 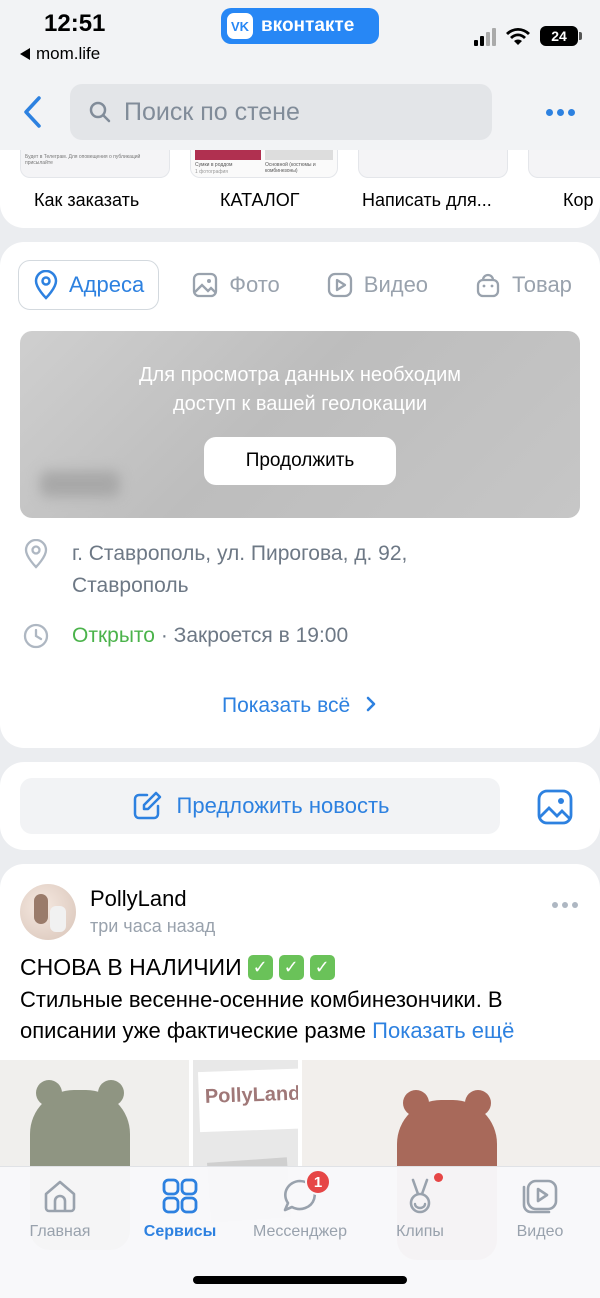 I want to click on post-time: три часа назад, so click(x=153, y=926).